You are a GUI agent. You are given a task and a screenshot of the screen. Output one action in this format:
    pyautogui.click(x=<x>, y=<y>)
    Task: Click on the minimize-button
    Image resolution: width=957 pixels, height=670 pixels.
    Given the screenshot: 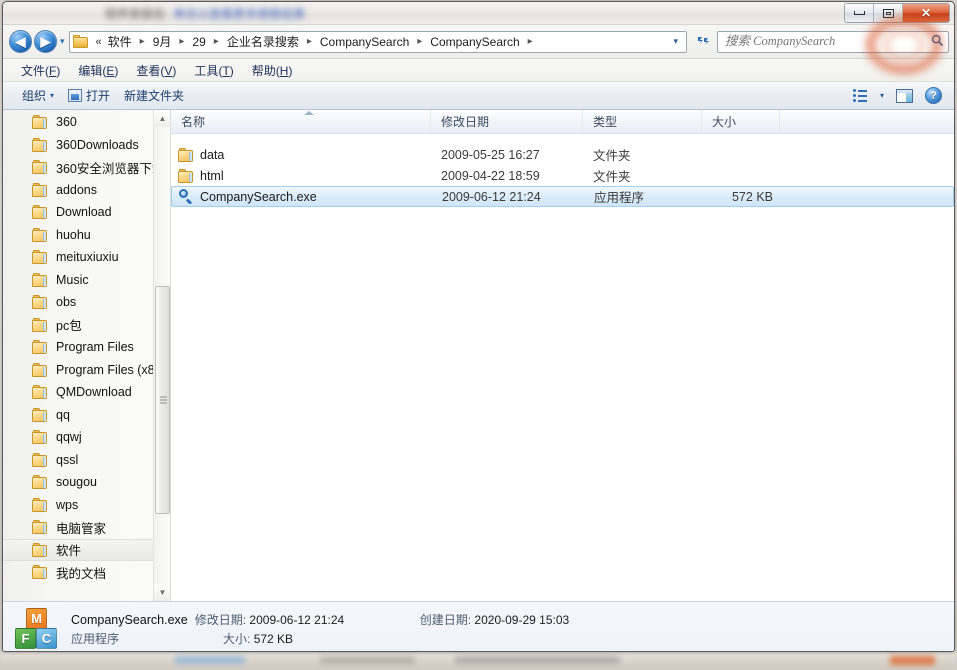 What is the action you would take?
    pyautogui.click(x=859, y=13)
    